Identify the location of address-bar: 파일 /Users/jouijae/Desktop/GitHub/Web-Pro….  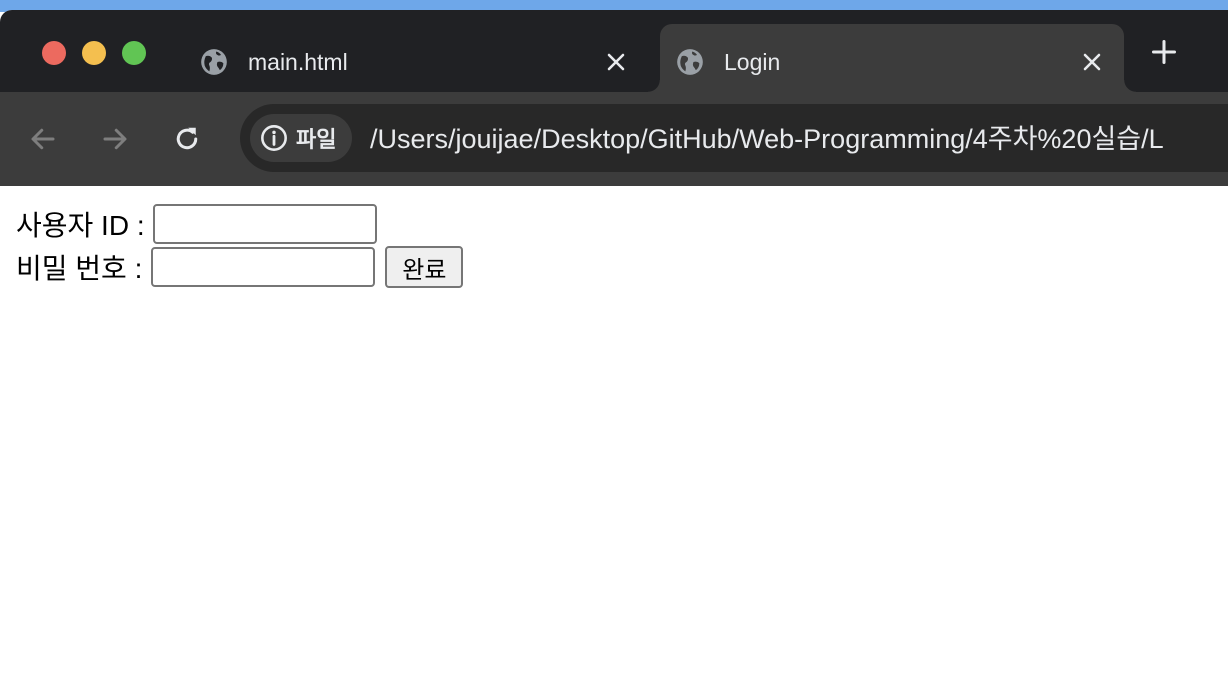
(734, 138).